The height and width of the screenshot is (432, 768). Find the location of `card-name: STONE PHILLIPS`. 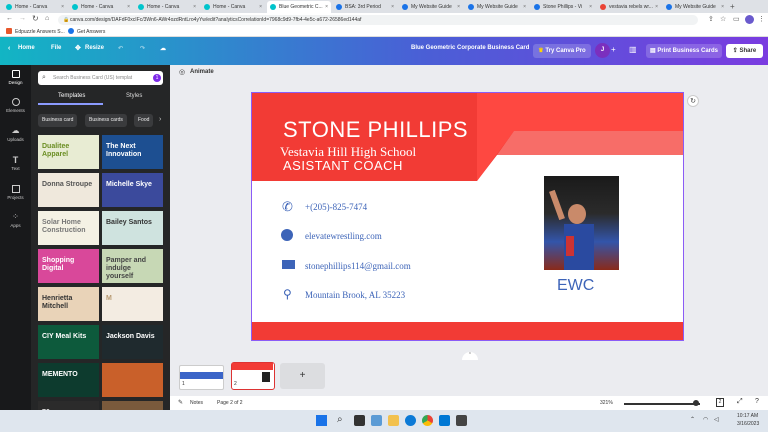

card-name: STONE PHILLIPS is located at coordinates (375, 130).